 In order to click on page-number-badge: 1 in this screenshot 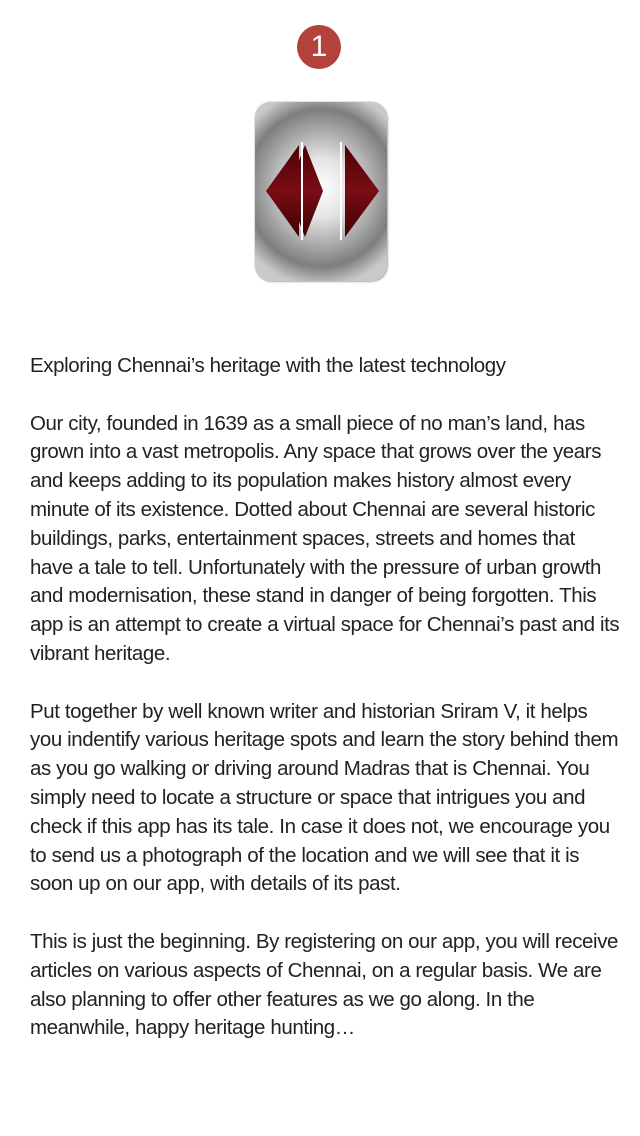, I will do `click(319, 47)`.